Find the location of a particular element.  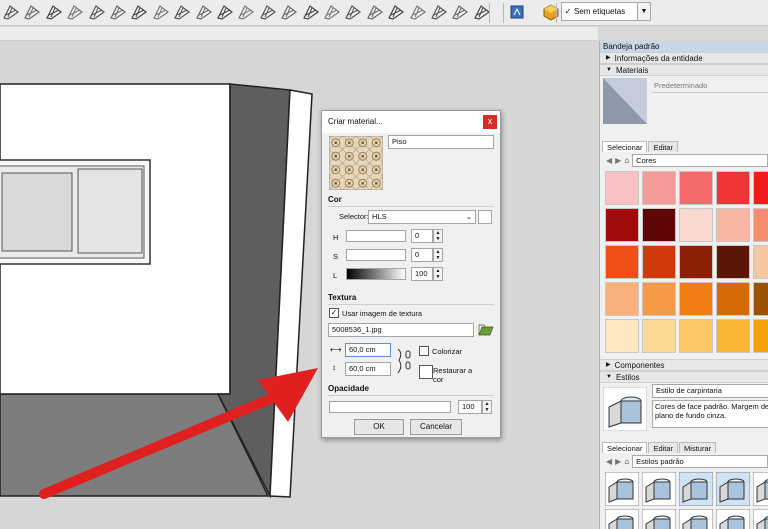

tab-styles-edit: Editar is located at coordinates (663, 447).